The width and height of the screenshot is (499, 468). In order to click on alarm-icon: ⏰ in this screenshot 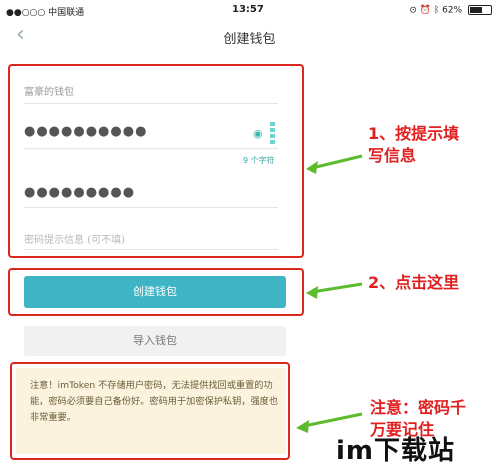, I will do `click(425, 10)`.